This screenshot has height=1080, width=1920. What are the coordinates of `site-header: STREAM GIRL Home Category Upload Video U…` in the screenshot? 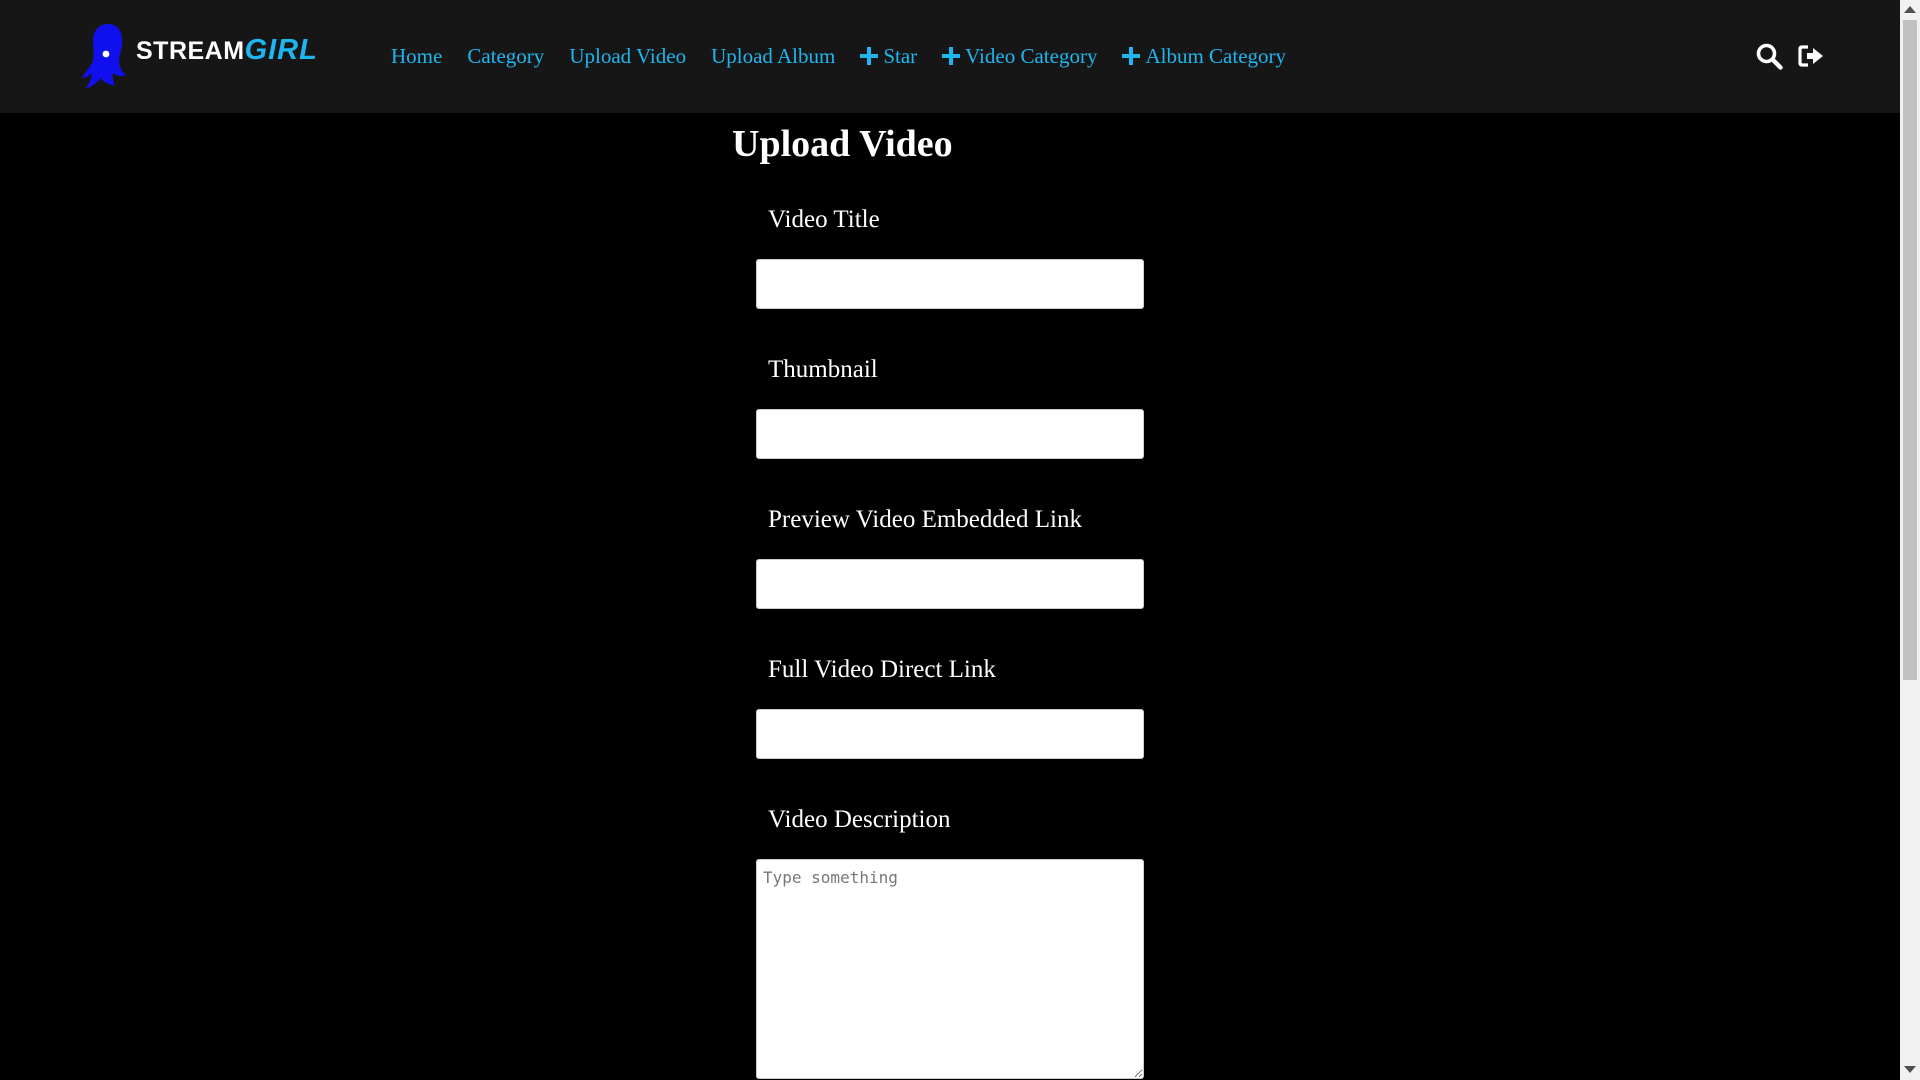 It's located at (950, 56).